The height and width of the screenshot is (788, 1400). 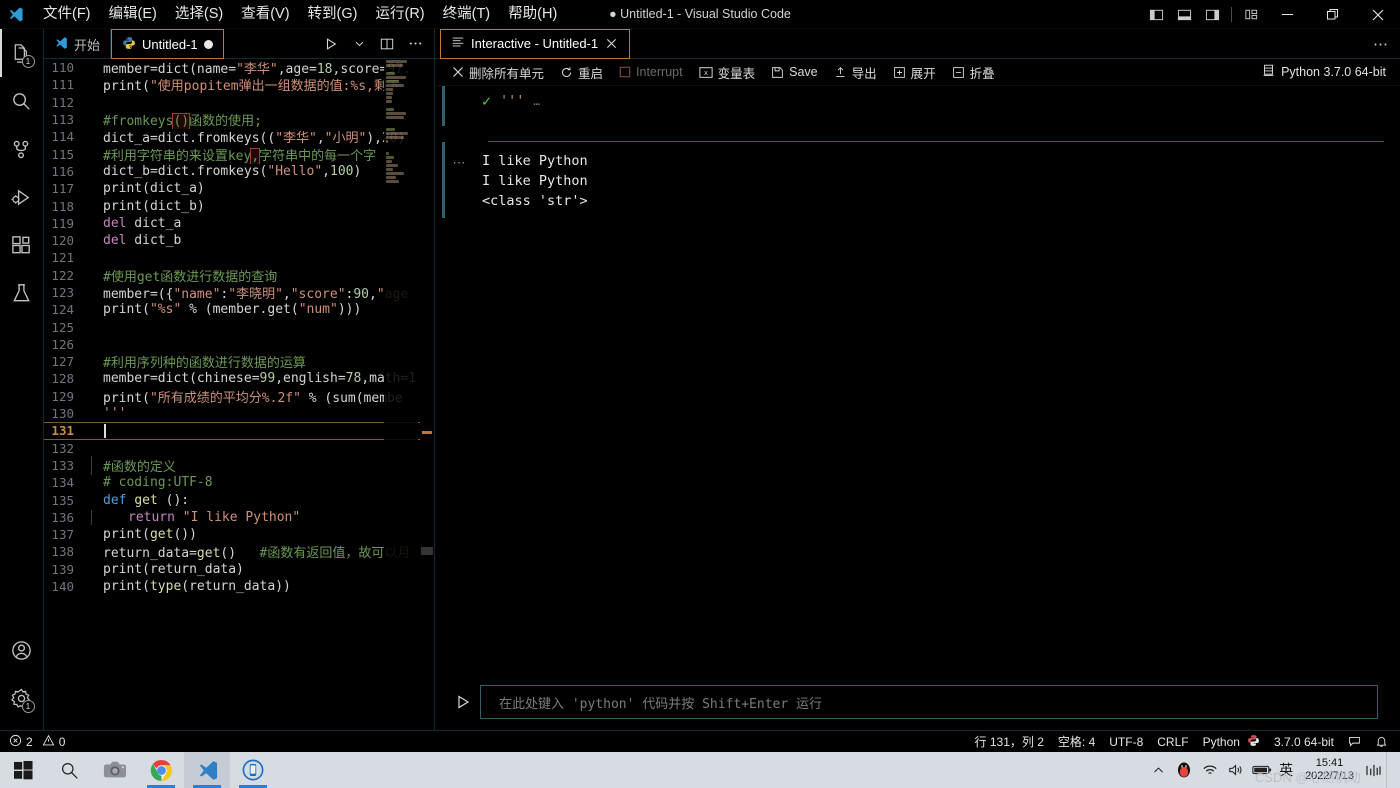 What do you see at coordinates (427, 551) in the screenshot?
I see `editor-scrollbar-thumb` at bounding box center [427, 551].